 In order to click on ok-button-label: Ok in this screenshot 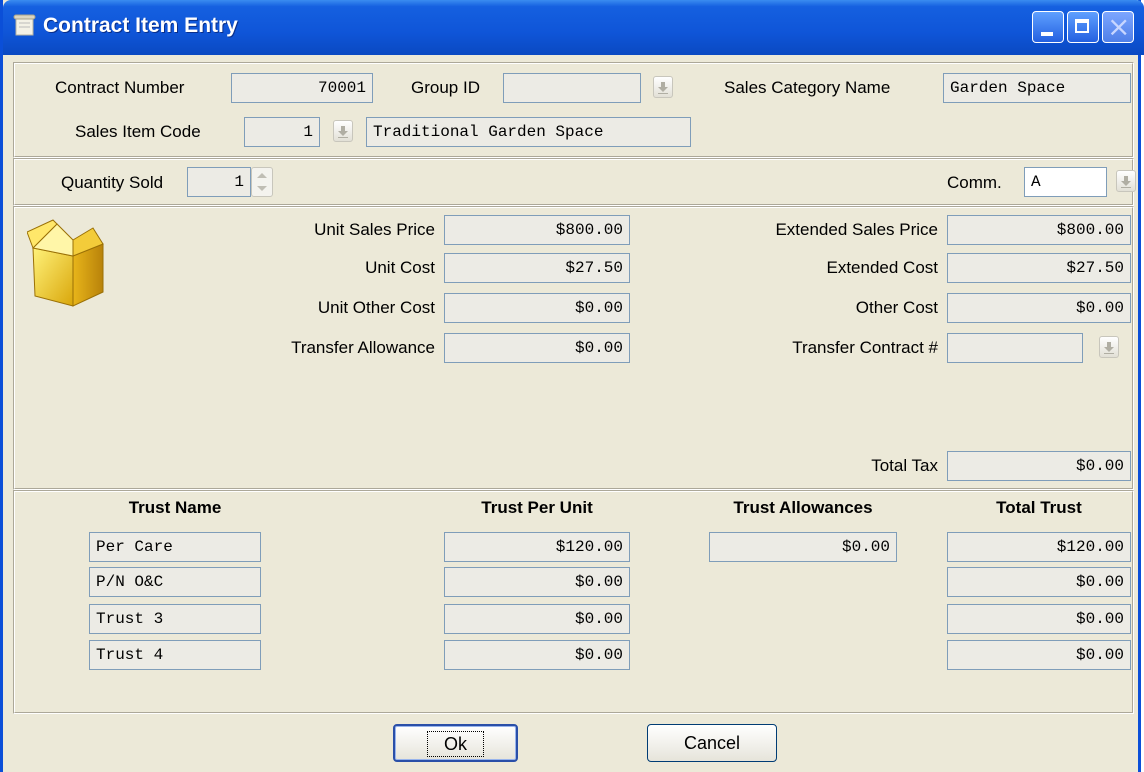, I will do `click(455, 744)`.